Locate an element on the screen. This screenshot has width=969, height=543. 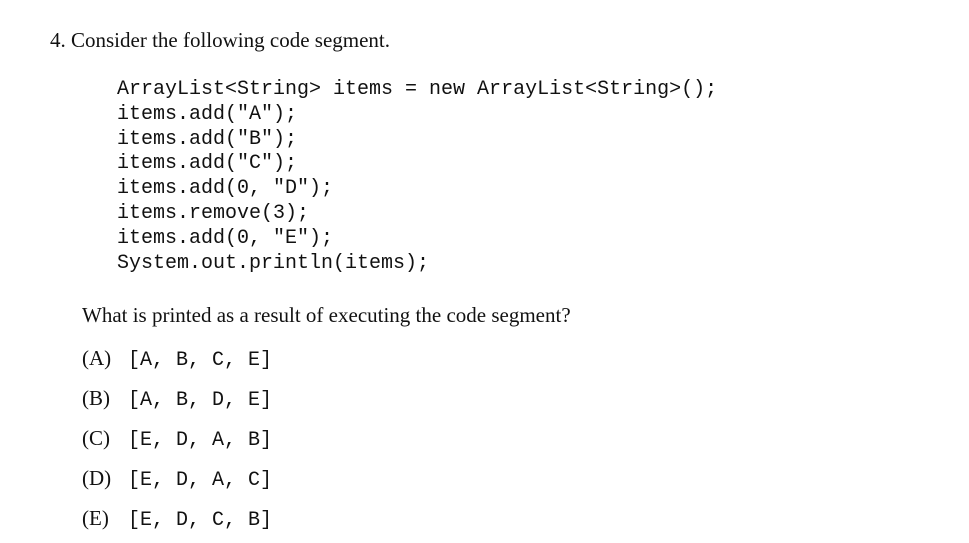
question-text: Consider the following code segment. is located at coordinates (231, 40).